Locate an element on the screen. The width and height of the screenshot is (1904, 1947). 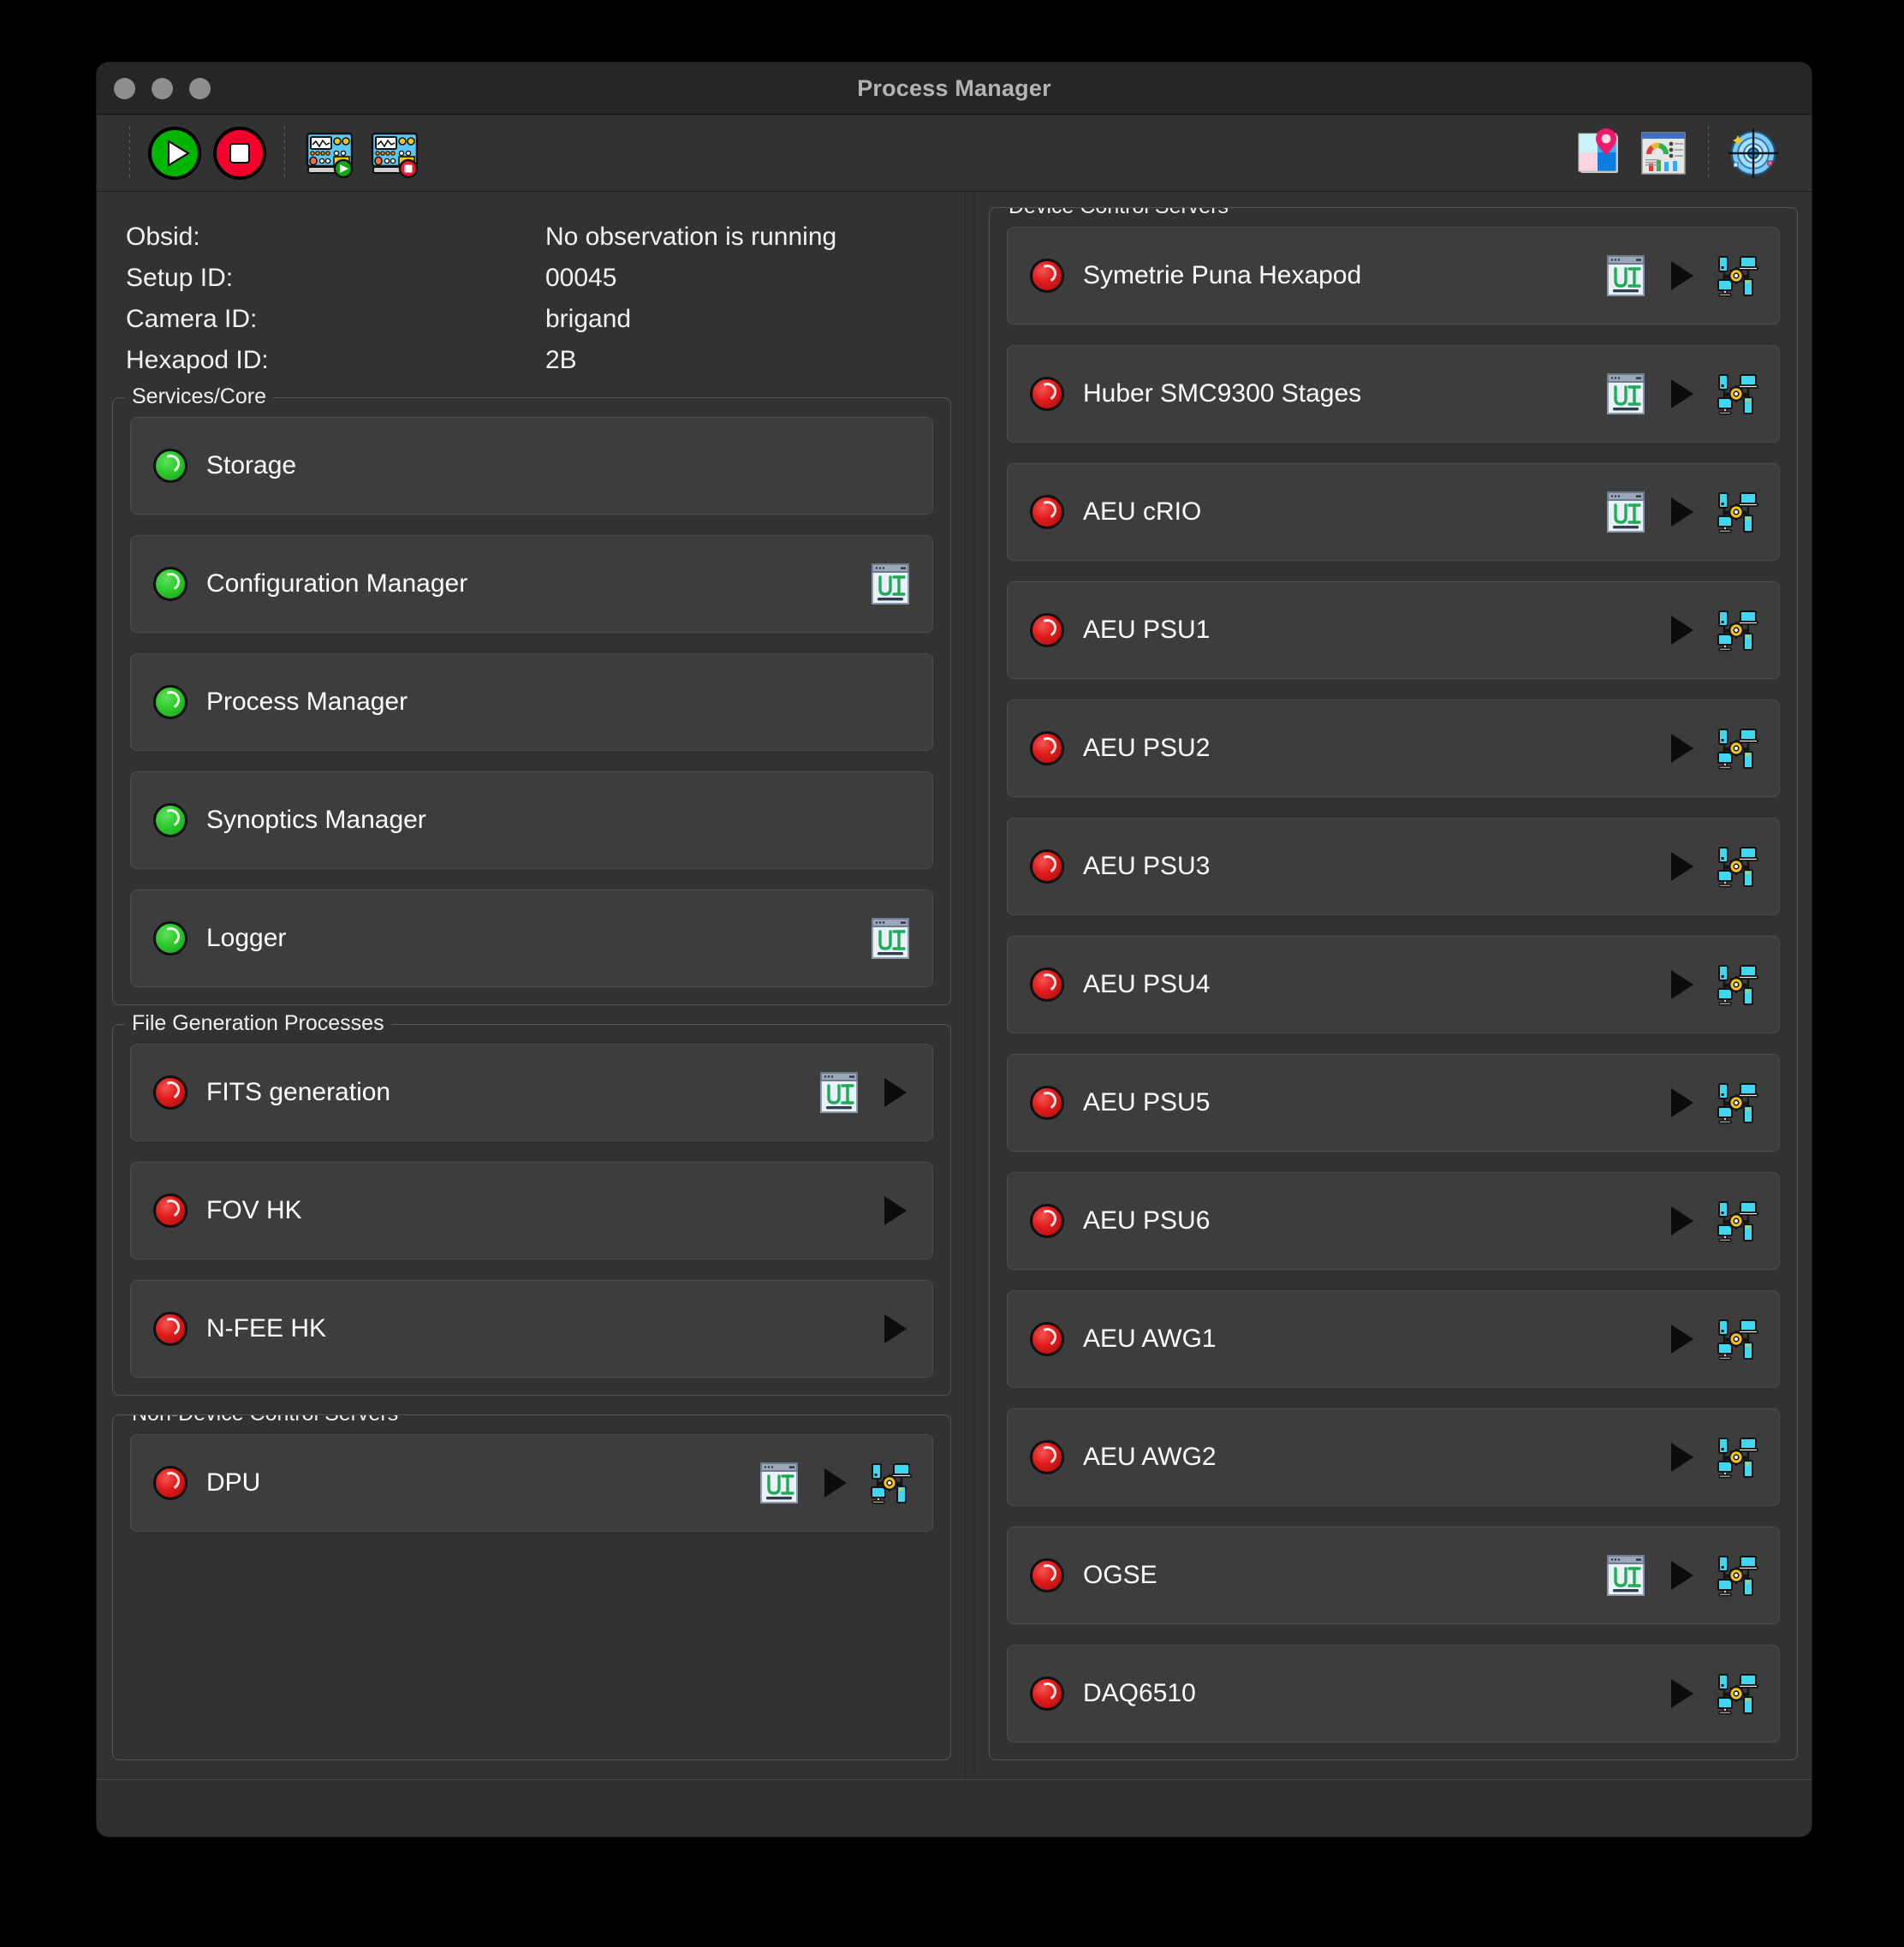
process-row: Process Manager is located at coordinates (531, 702).